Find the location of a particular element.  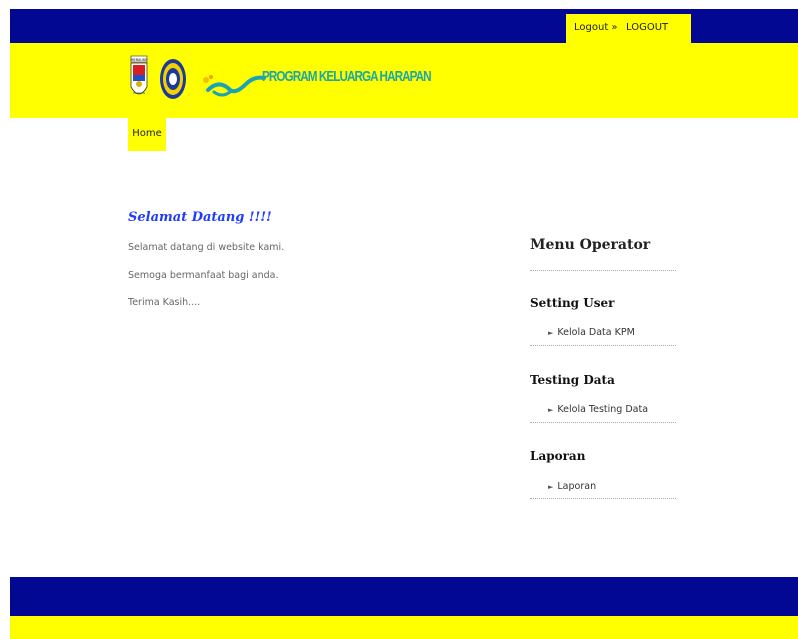

footer-yellow-band is located at coordinates (404, 627).